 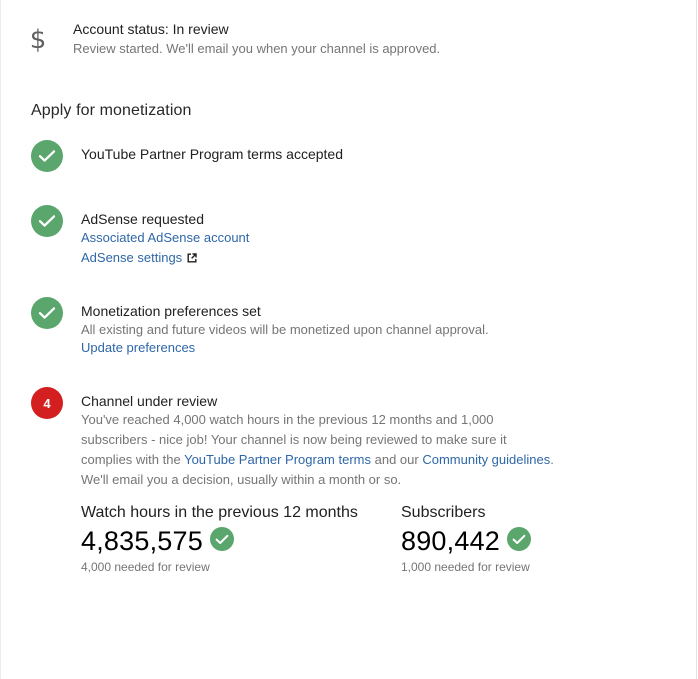 I want to click on subscribers-requirement: 1,000 needed for review, so click(x=465, y=567).